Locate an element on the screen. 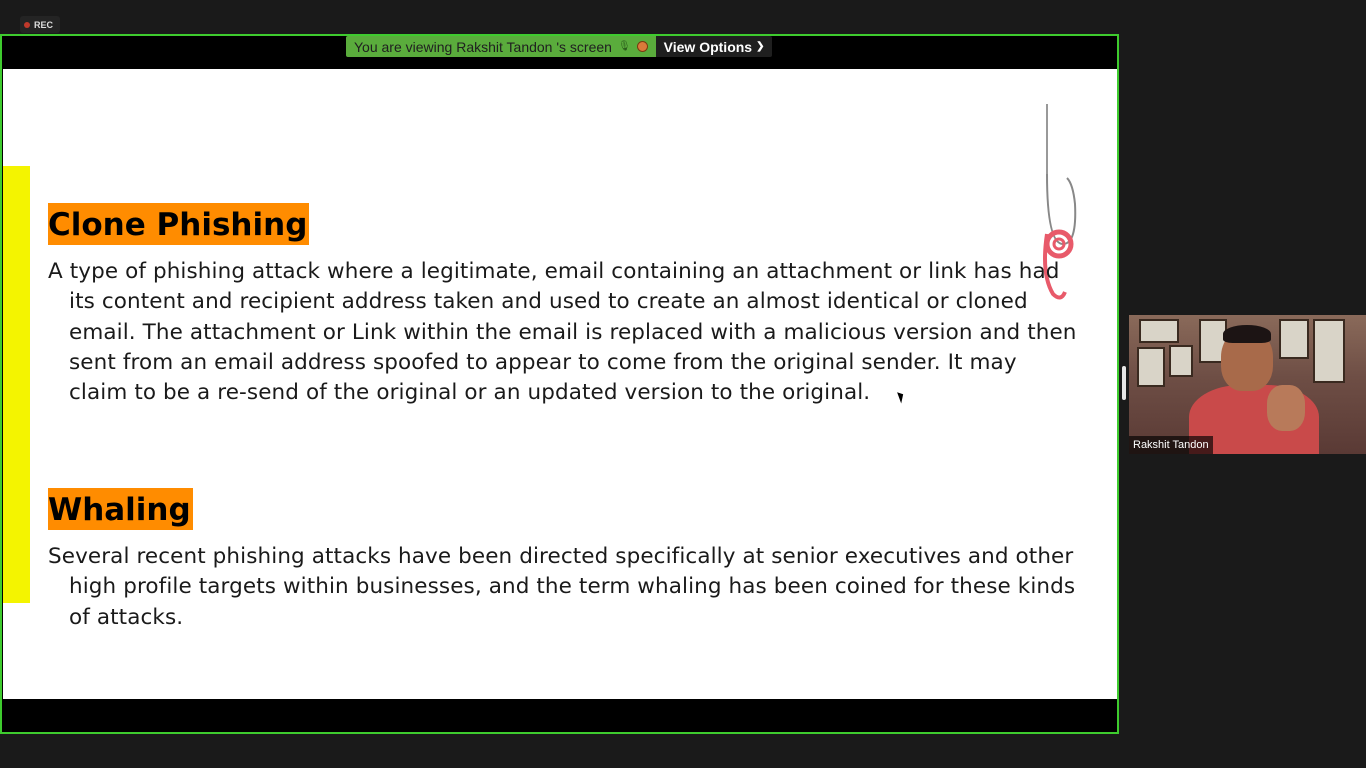 Image resolution: width=1366 pixels, height=768 pixels. chevron-down-icon: ❯ is located at coordinates (760, 46).